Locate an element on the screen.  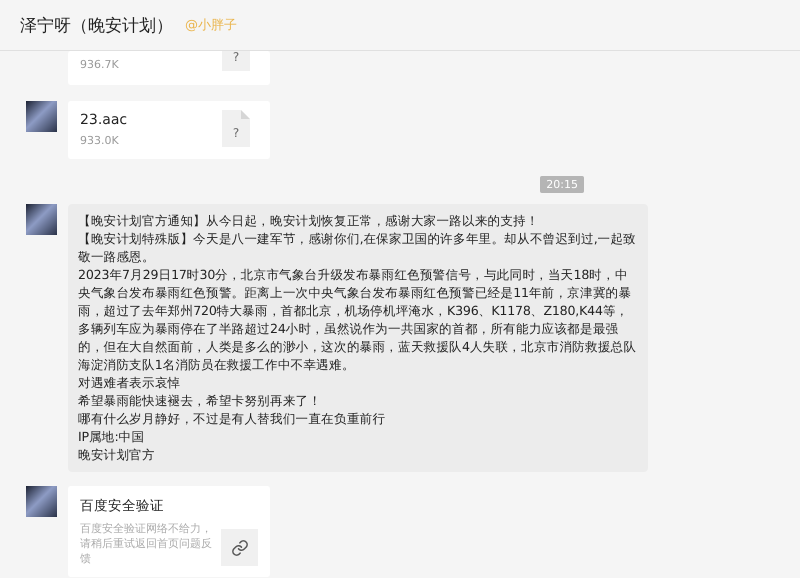
link-icon is located at coordinates (239, 547).